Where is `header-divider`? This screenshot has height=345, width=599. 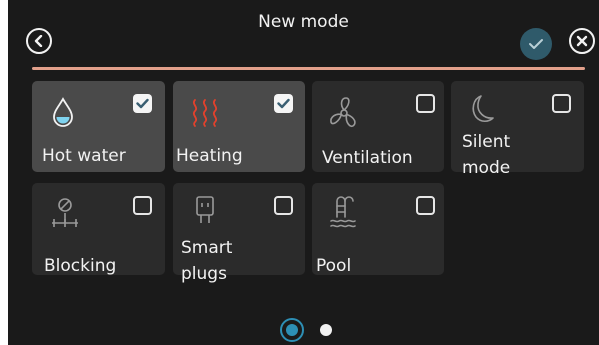 header-divider is located at coordinates (308, 68).